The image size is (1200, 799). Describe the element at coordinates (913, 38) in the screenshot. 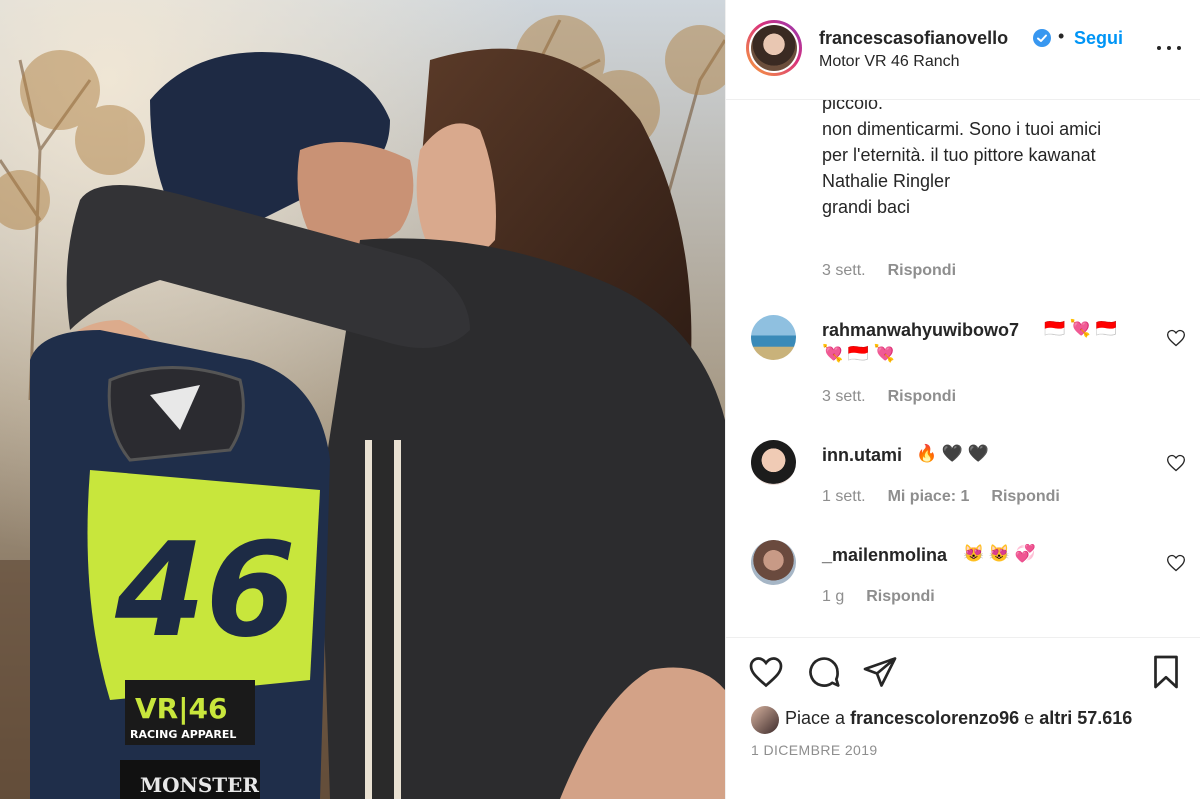

I see `author-username: francescasofianovello` at that location.